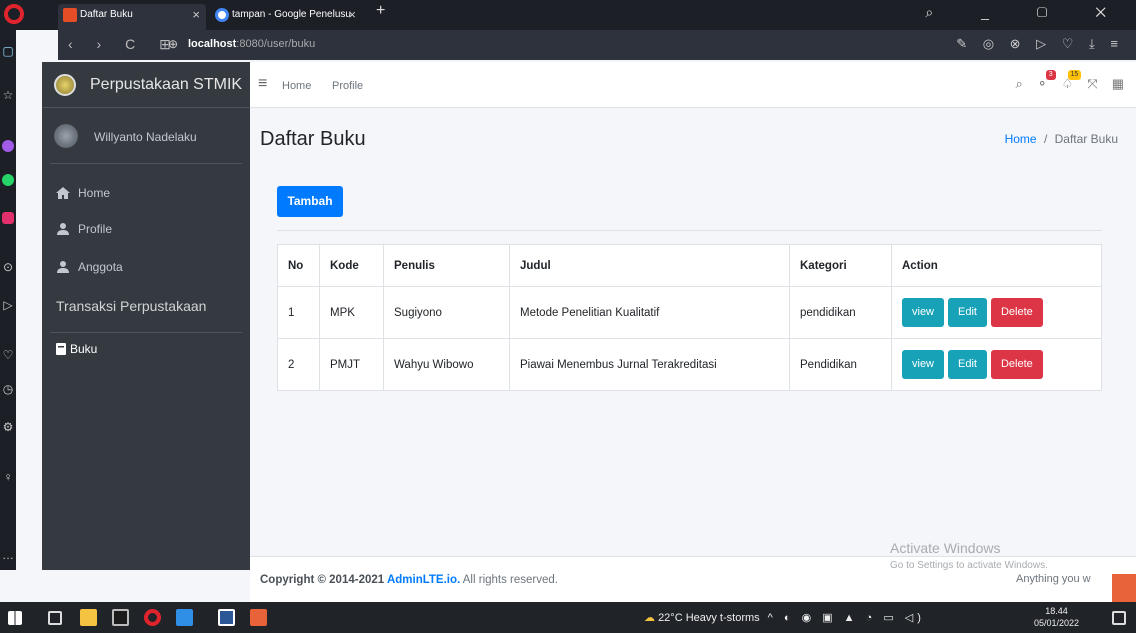  What do you see at coordinates (298, 312) in the screenshot?
I see `cell-no: 1` at bounding box center [298, 312].